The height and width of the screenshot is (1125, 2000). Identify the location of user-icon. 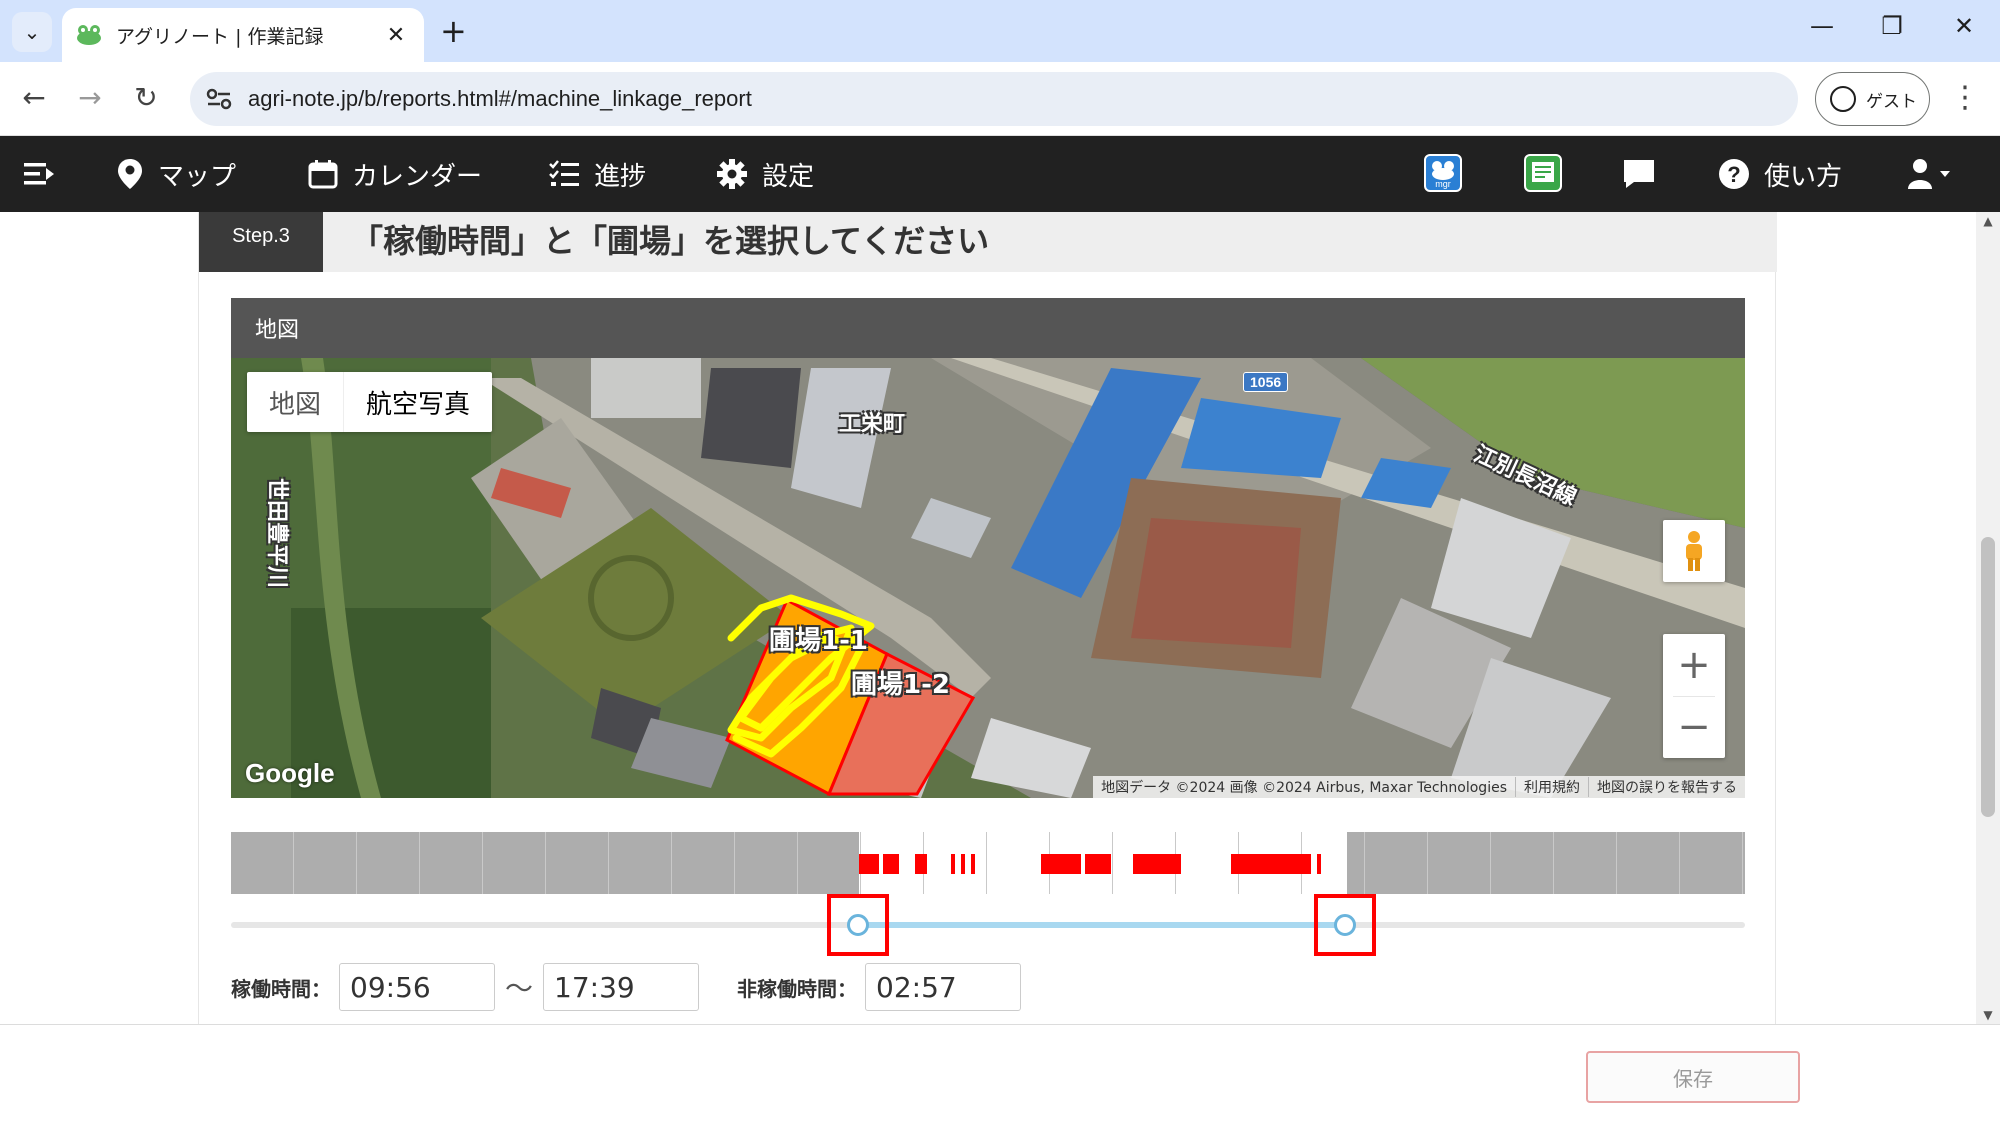
(1929, 174).